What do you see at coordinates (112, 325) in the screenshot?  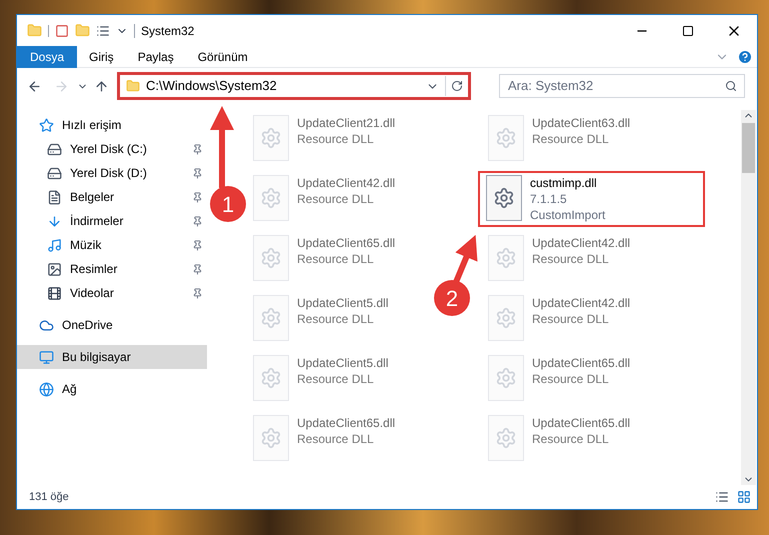 I see `sidebar-item: OneDrive` at bounding box center [112, 325].